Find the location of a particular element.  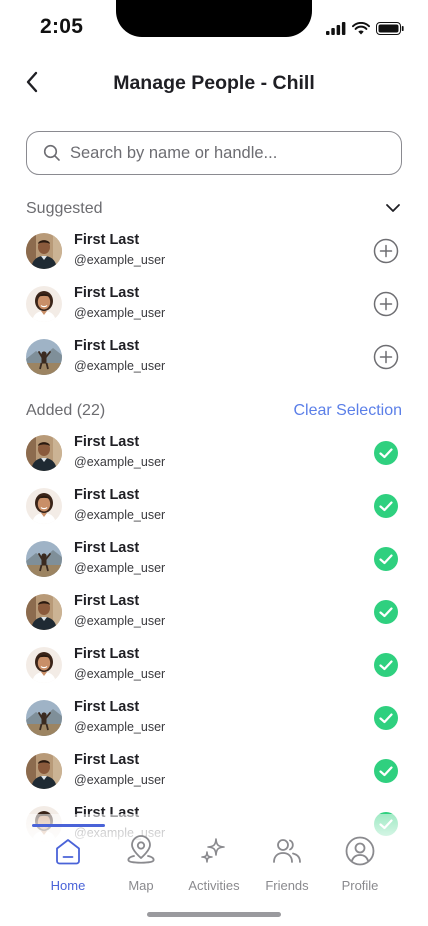

wifi-icon is located at coordinates (361, 30).